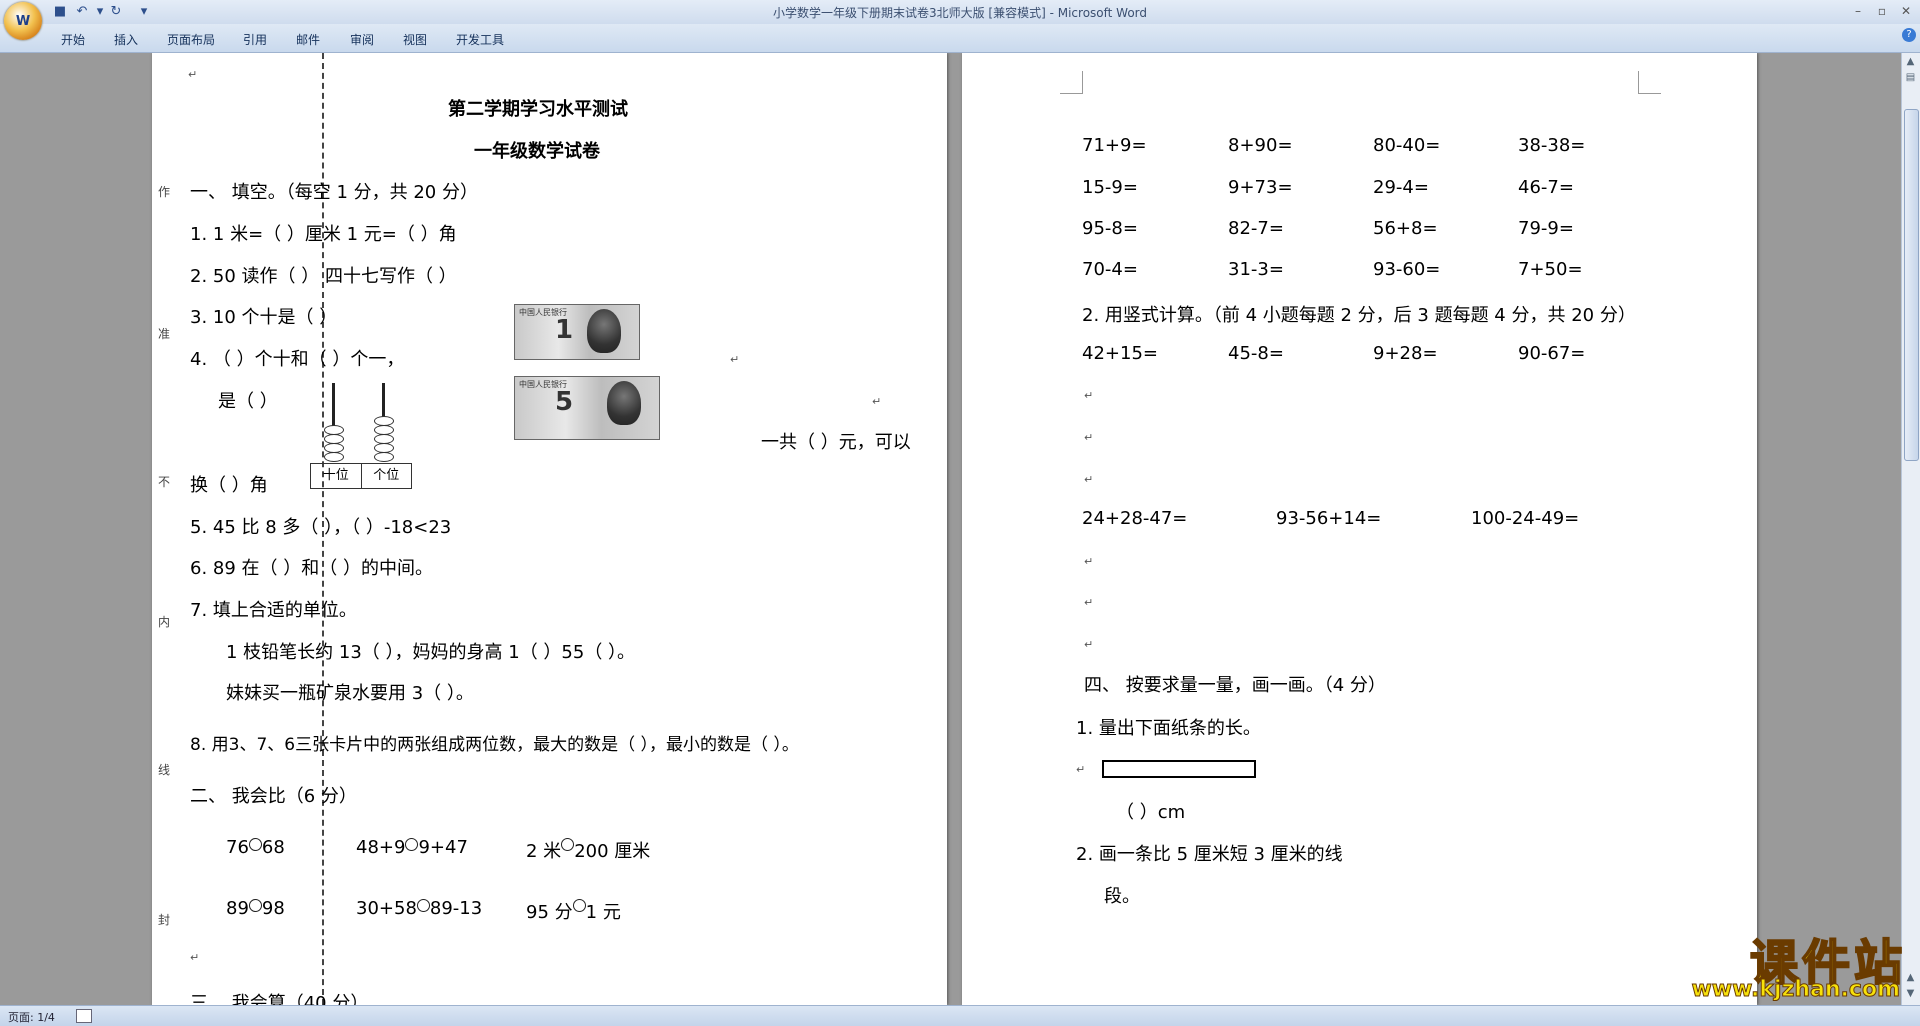  What do you see at coordinates (164, 622) in the screenshot?
I see `binding-label: 内` at bounding box center [164, 622].